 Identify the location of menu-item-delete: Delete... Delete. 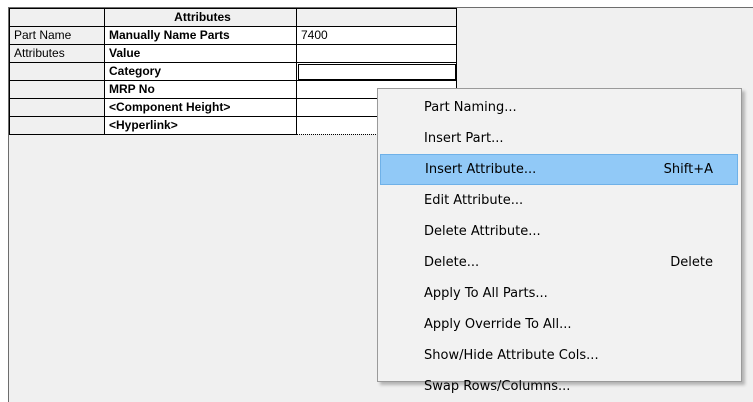
(559, 262).